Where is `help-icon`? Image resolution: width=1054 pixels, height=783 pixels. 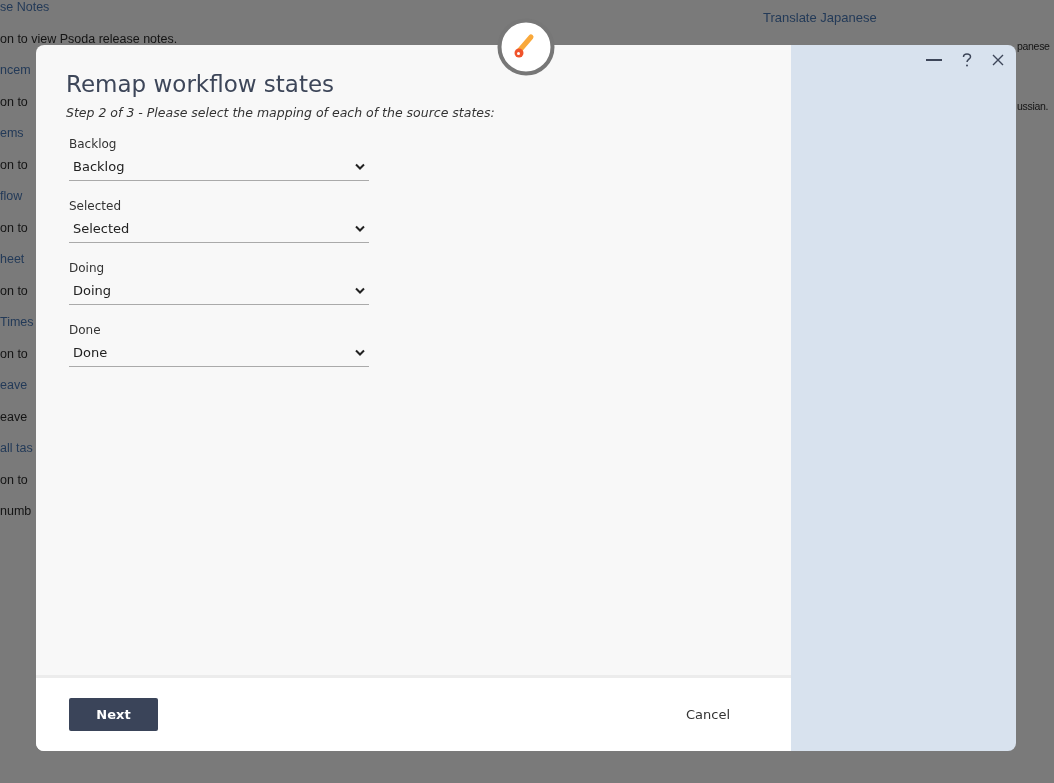 help-icon is located at coordinates (967, 60).